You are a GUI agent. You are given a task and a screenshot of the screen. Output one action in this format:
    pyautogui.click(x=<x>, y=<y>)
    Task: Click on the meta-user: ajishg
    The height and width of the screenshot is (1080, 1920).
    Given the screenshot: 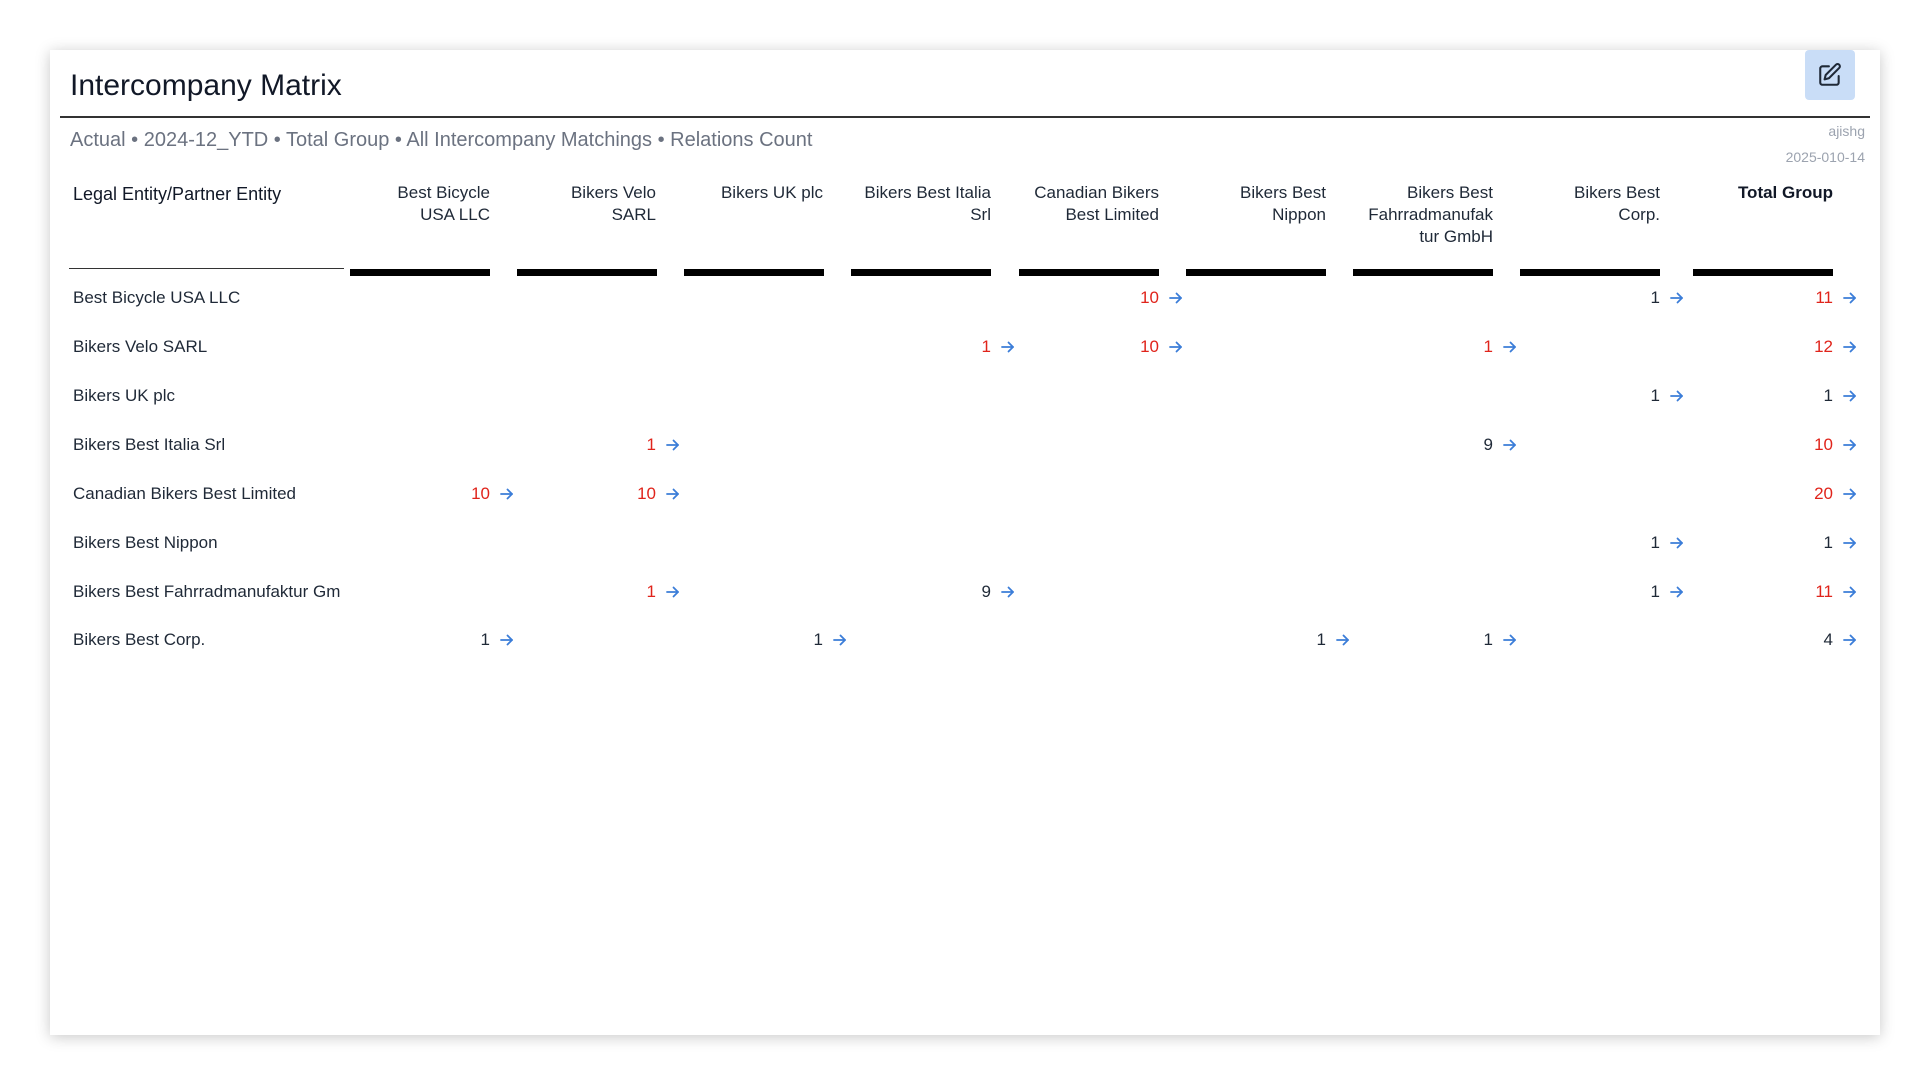 What is the action you would take?
    pyautogui.click(x=1846, y=131)
    